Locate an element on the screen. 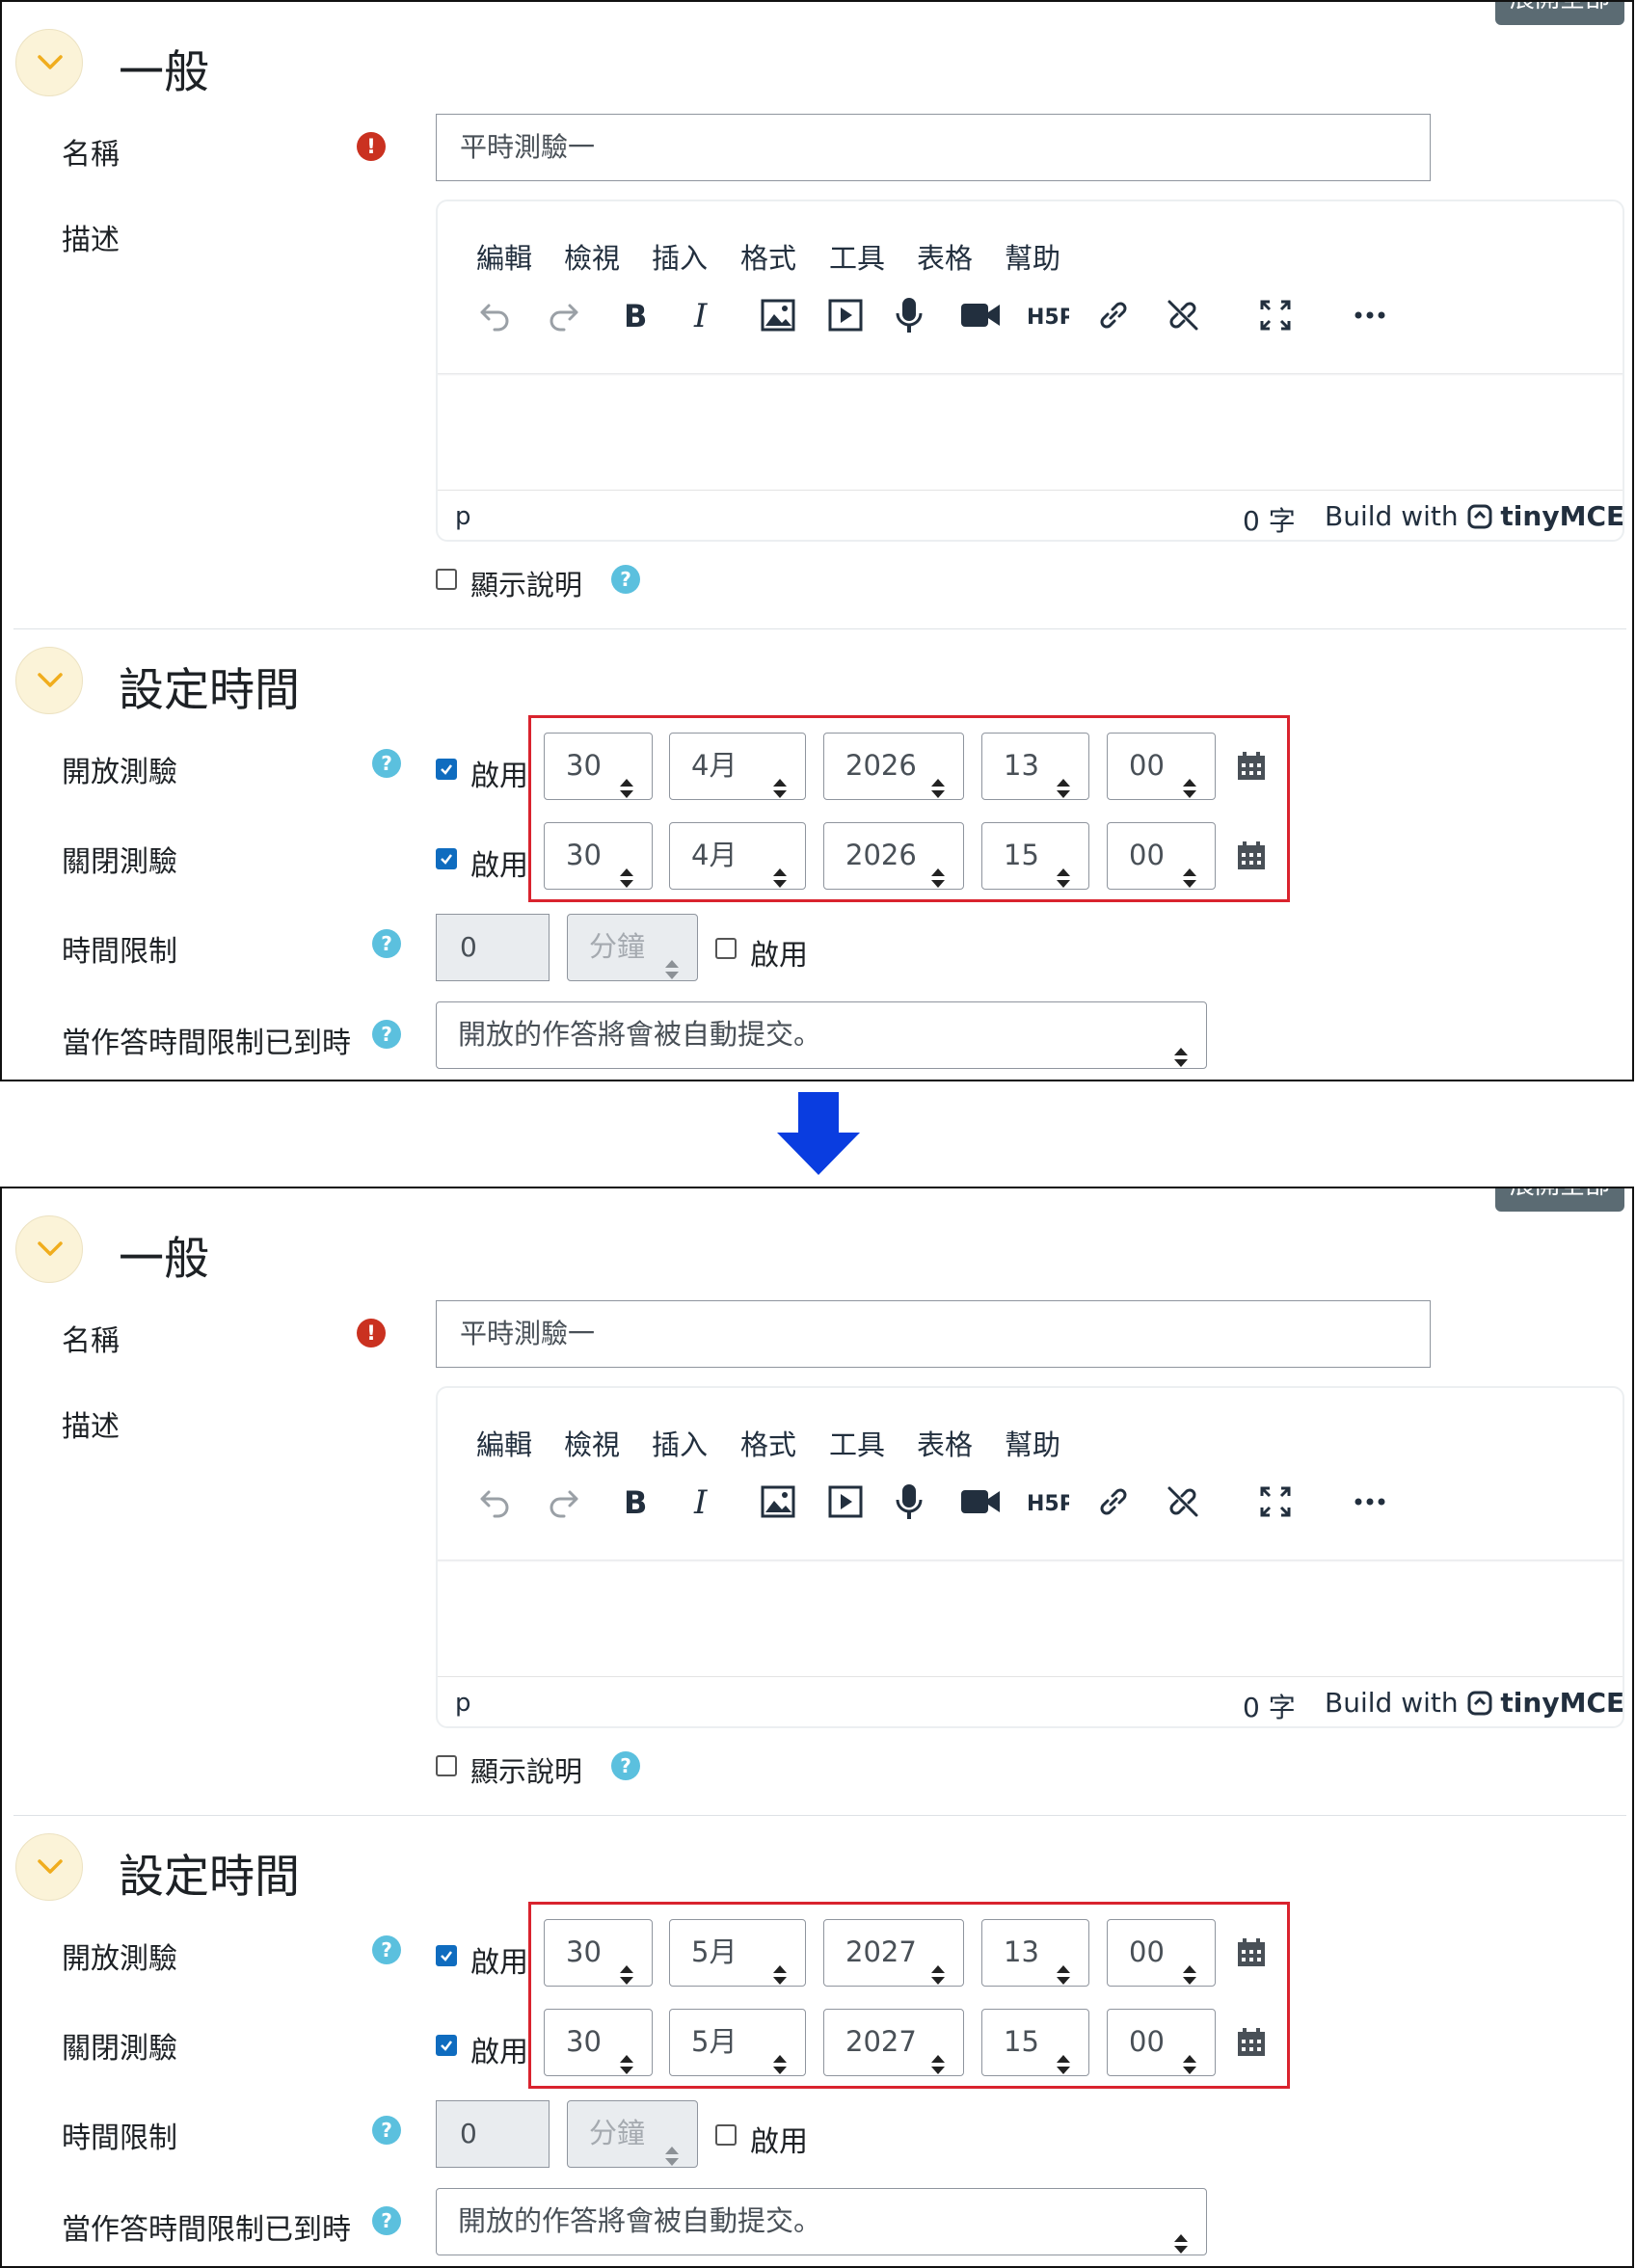  time-limit-input: 0 is located at coordinates (493, 947).